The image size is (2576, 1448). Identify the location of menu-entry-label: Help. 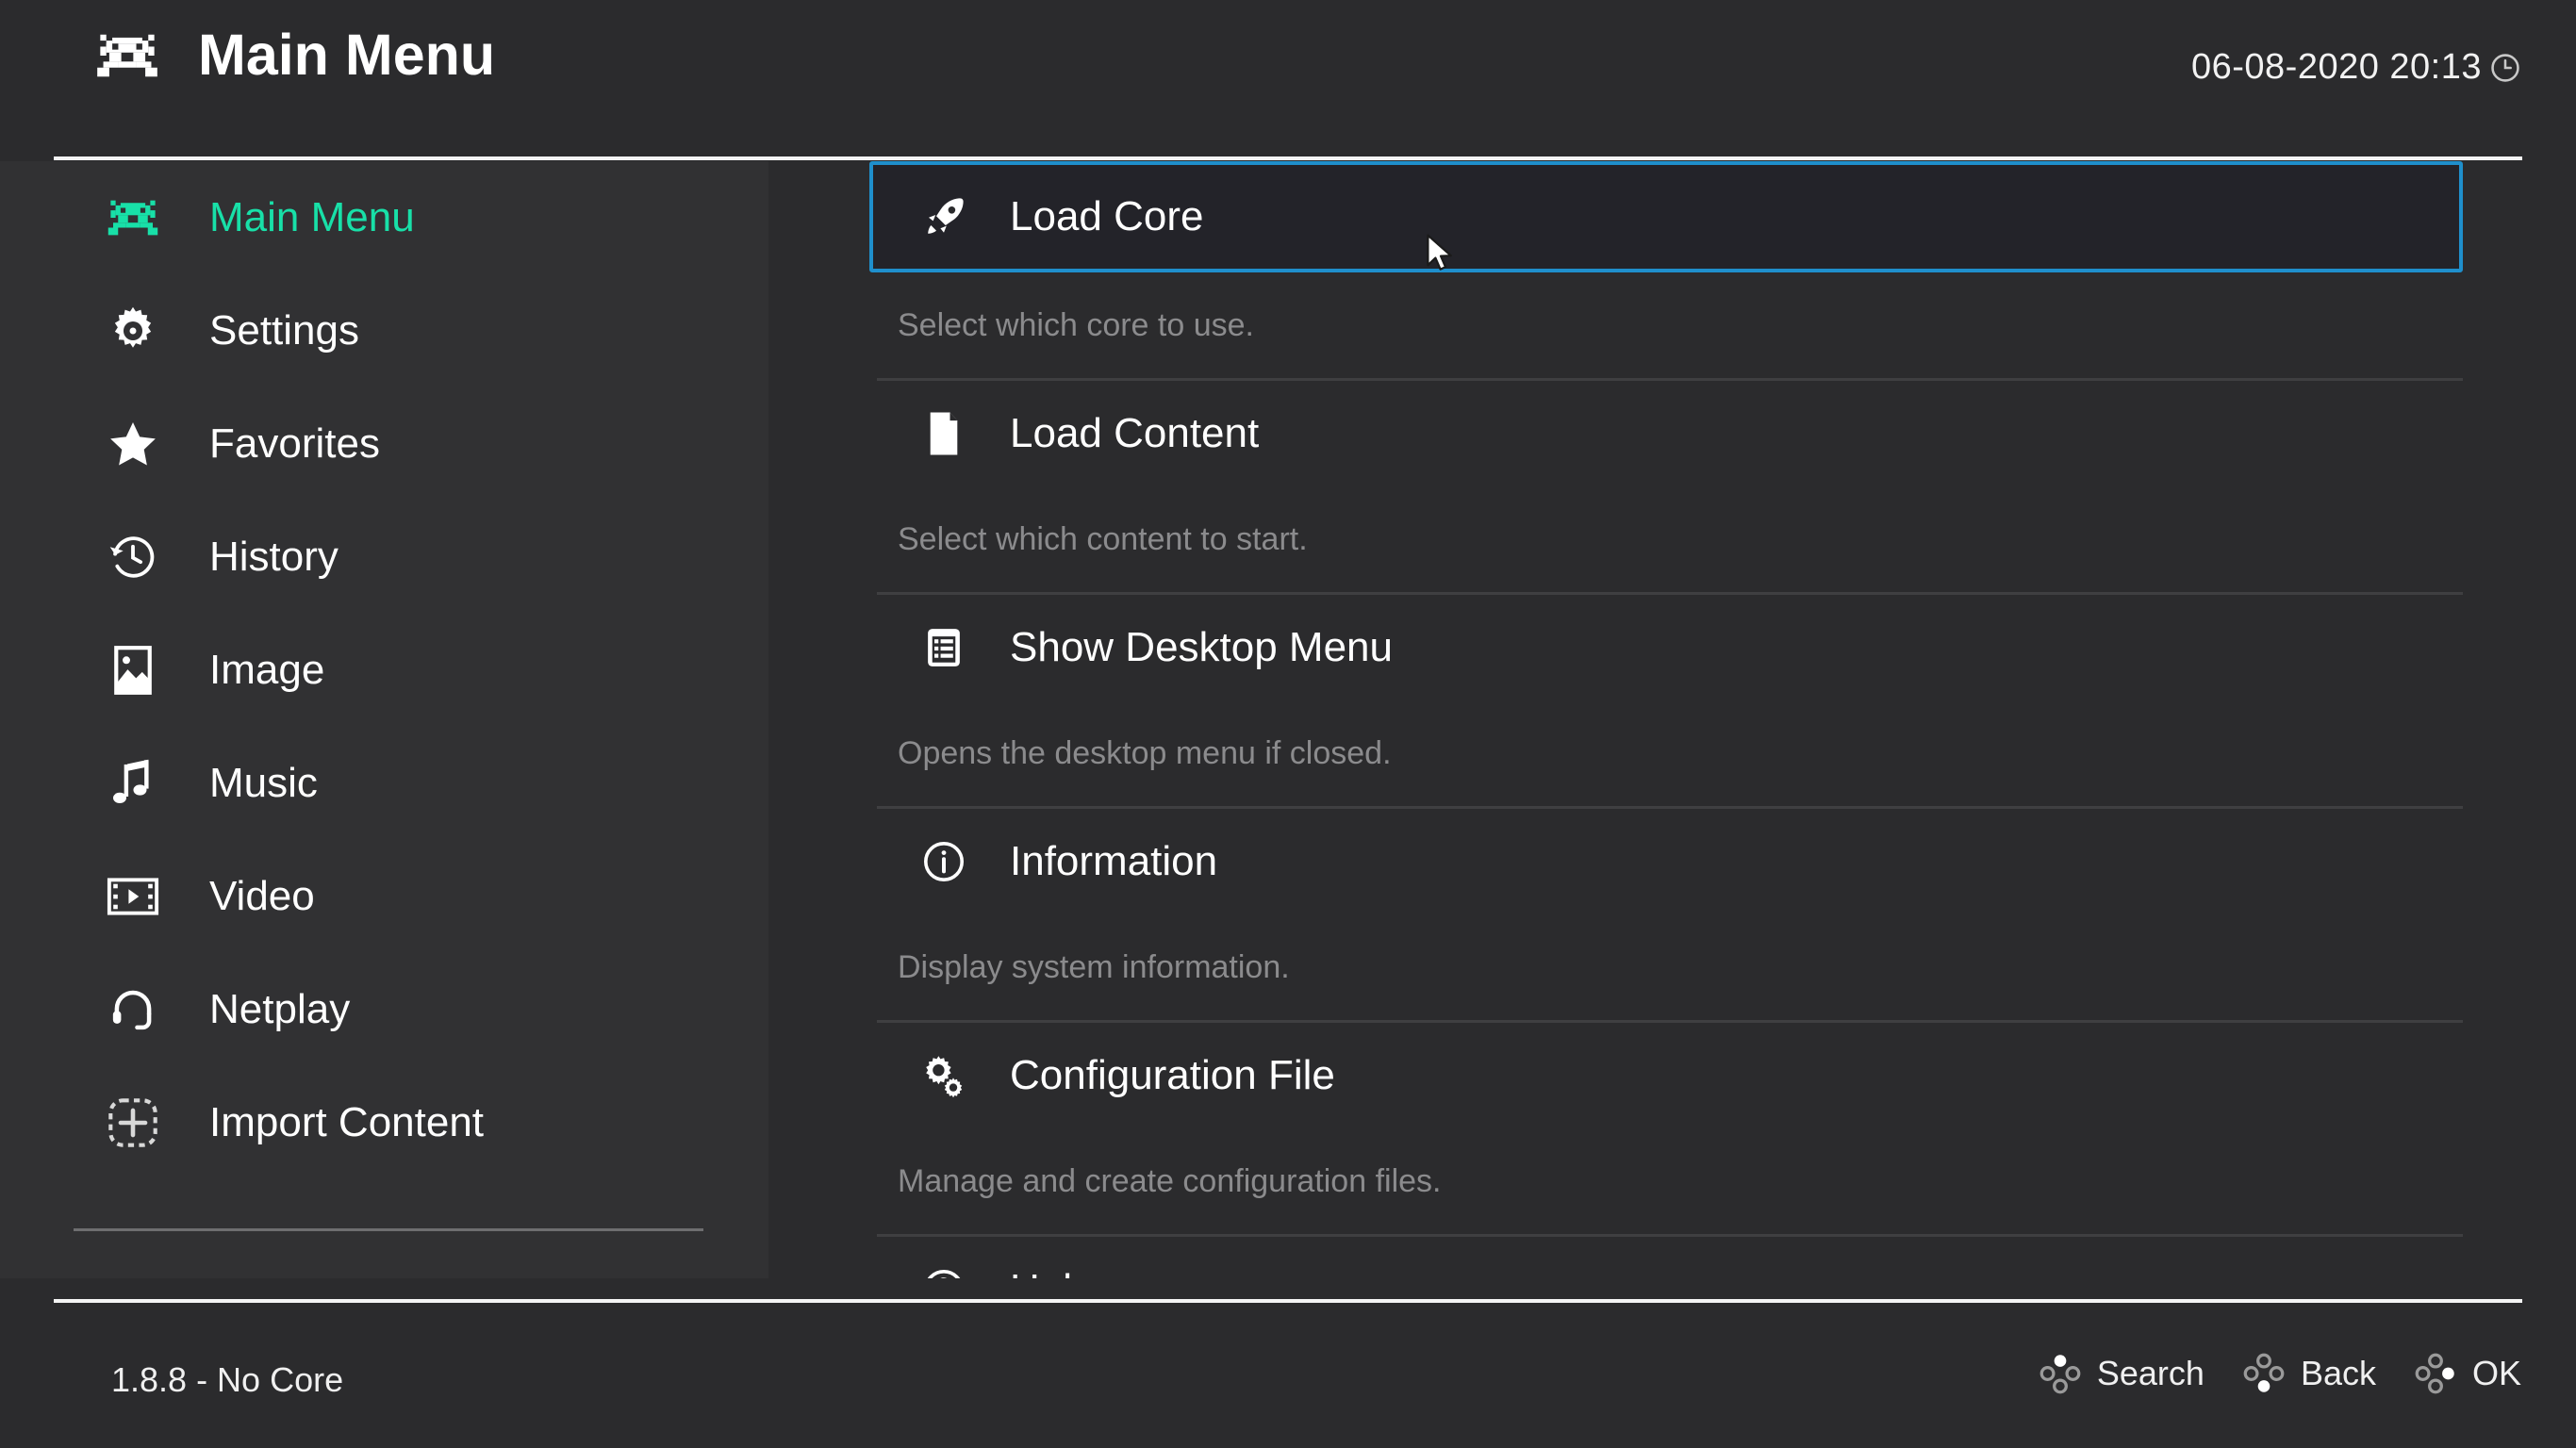
(1053, 1274).